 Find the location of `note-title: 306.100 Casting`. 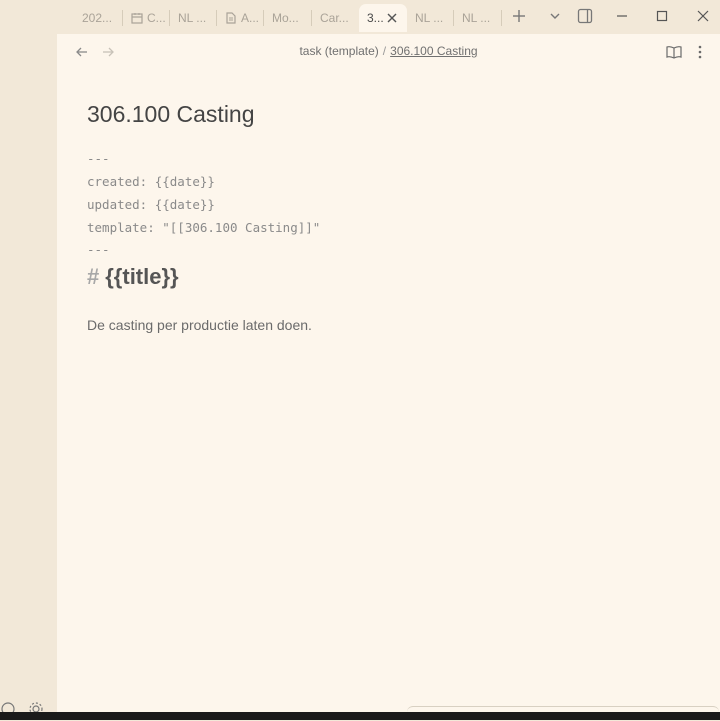

note-title: 306.100 Casting is located at coordinates (171, 114).